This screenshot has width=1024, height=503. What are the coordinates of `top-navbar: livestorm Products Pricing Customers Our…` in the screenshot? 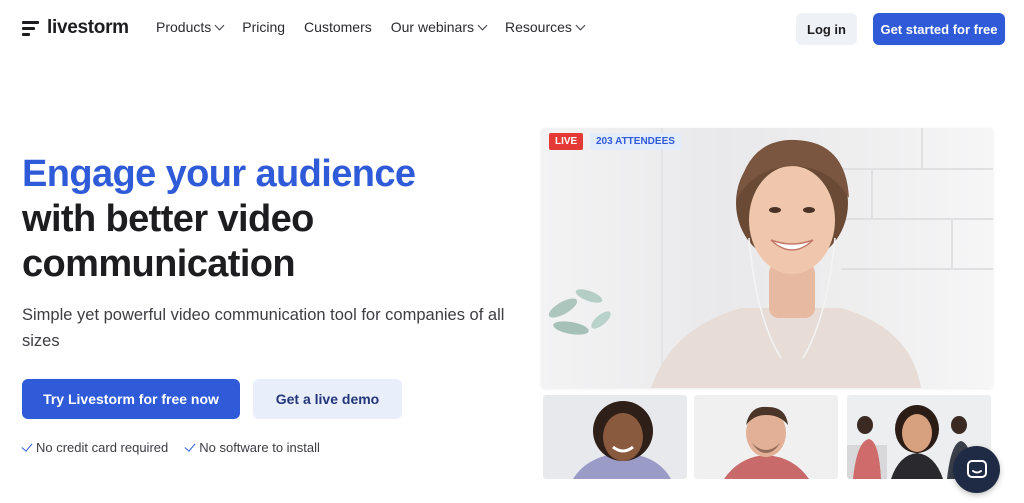 It's located at (512, 29).